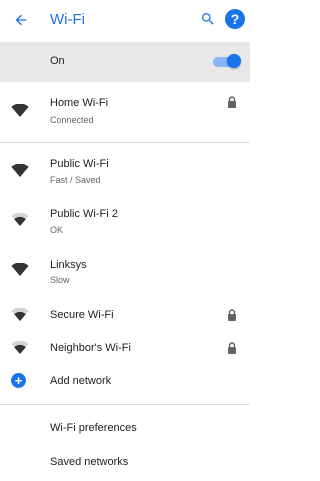 The width and height of the screenshot is (320, 481). Describe the element at coordinates (57, 61) in the screenshot. I see `master-switch-label: On` at that location.